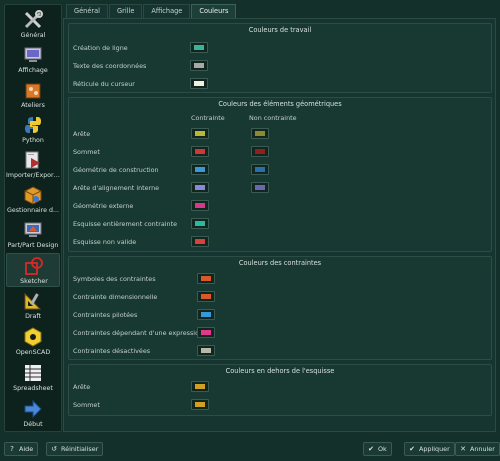  What do you see at coordinates (33, 175) in the screenshot?
I see `sidebar-item-label: Importer/Exporter` at bounding box center [33, 175].